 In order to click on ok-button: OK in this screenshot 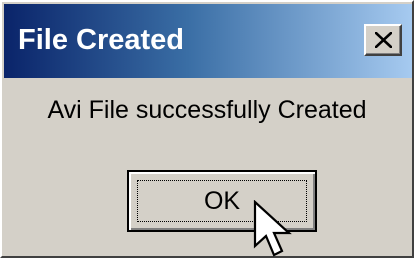, I will do `click(222, 201)`.